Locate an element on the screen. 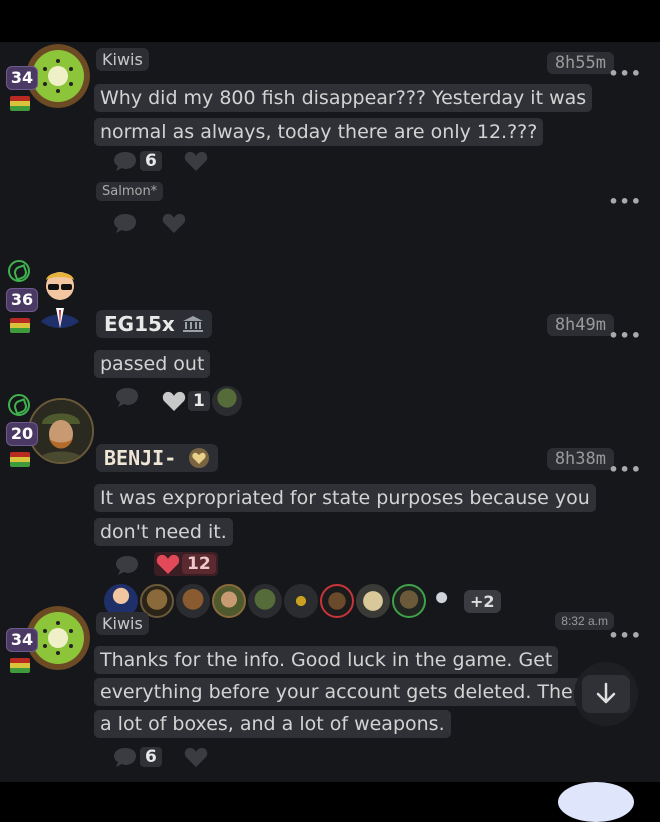  author-name: BENJI- is located at coordinates (157, 458).